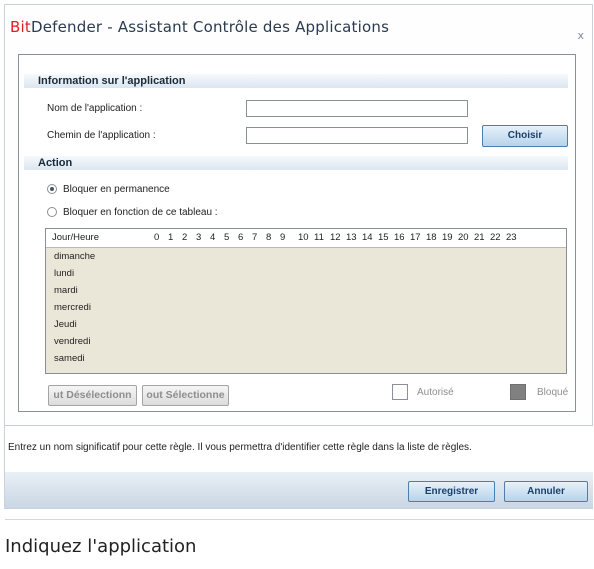 This screenshot has width=594, height=569. Describe the element at coordinates (367, 237) in the screenshot. I see `hour-header-cell: 14` at that location.